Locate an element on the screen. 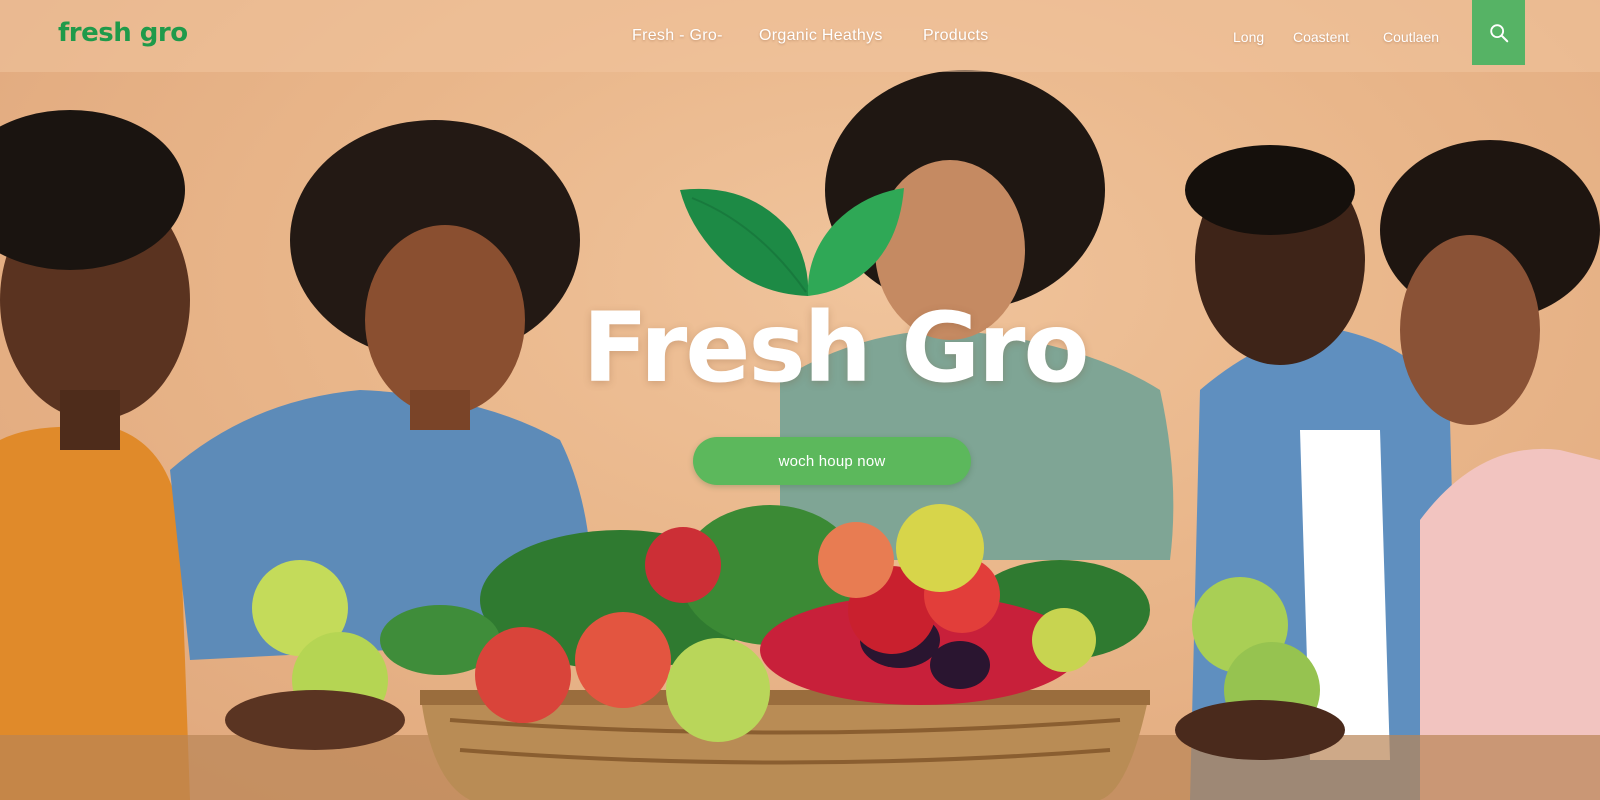 Image resolution: width=1600 pixels, height=800 pixels. search-icon is located at coordinates (1498, 32).